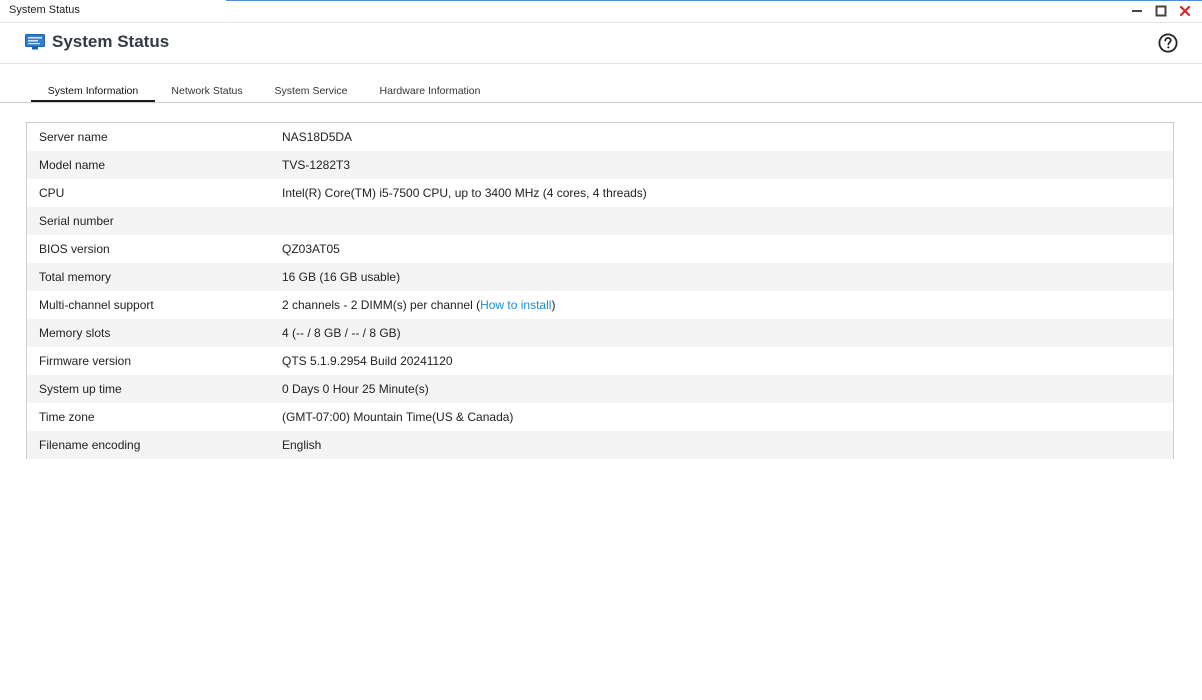 This screenshot has height=700, width=1202. I want to click on row-label: Filename encoding, so click(90, 445).